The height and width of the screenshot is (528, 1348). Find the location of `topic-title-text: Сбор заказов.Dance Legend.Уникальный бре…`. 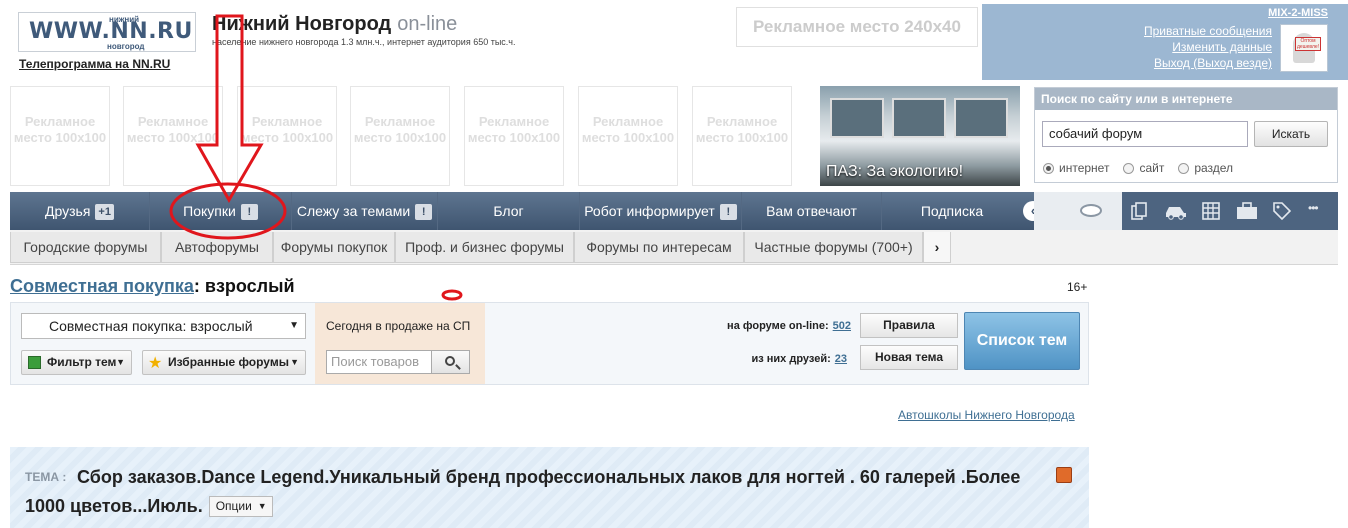

topic-title-text: Сбор заказов.Dance Legend.Уникальный бре… is located at coordinates (523, 491).